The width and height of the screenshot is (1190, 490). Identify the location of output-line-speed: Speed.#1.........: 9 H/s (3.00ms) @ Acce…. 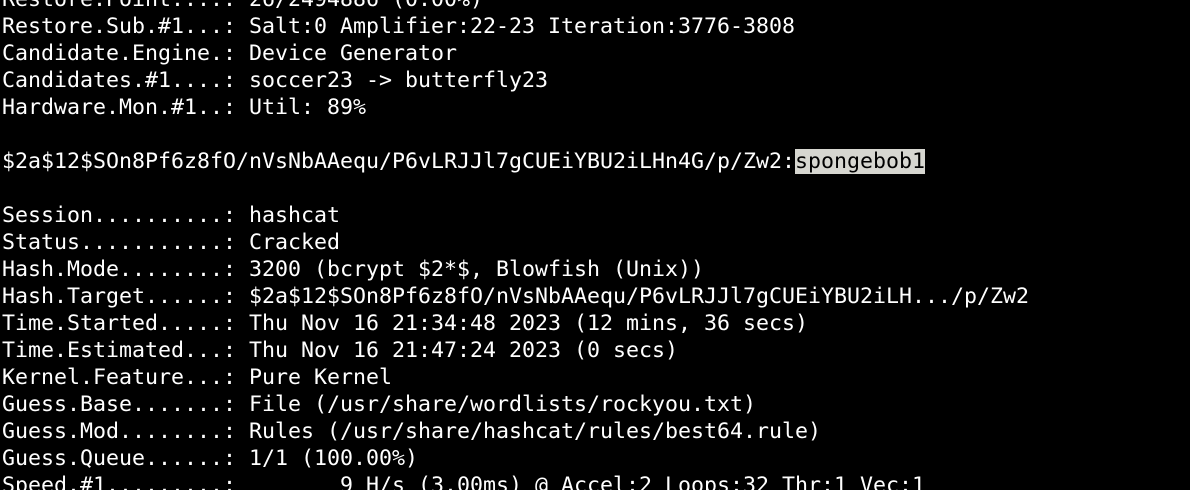
(464, 481).